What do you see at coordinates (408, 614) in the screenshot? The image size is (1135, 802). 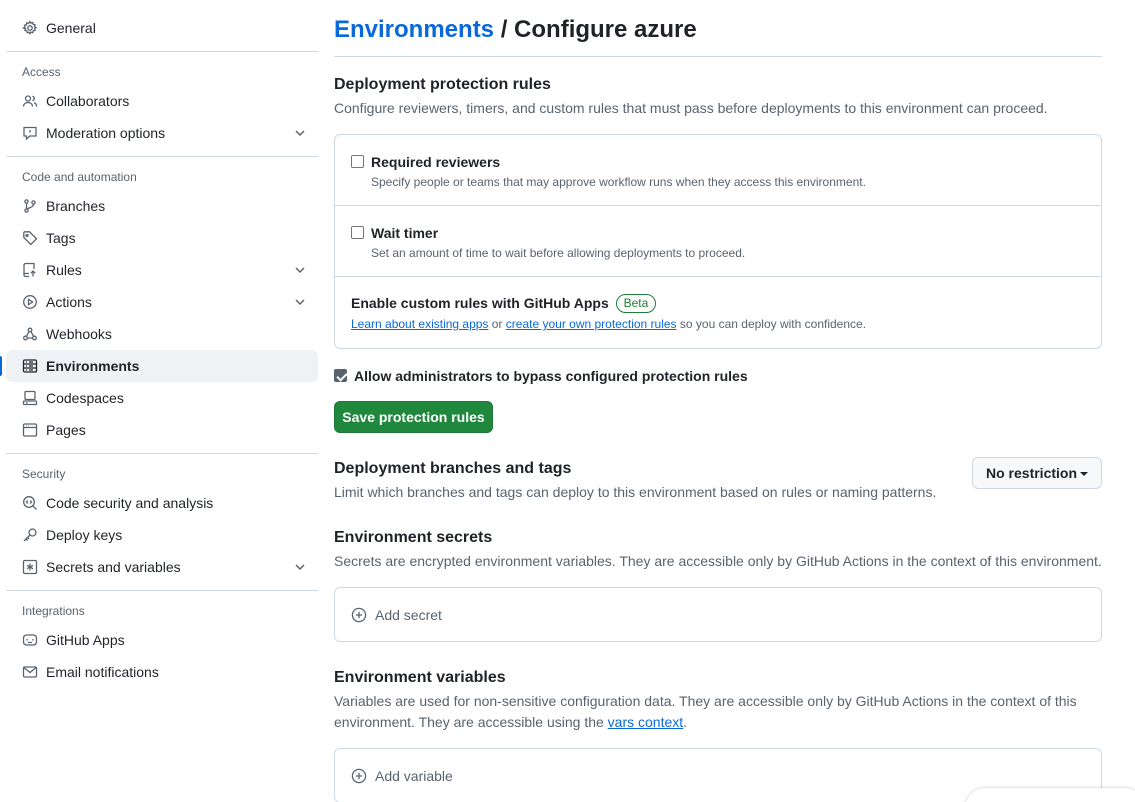 I see `add-secret-label: Add secret` at bounding box center [408, 614].